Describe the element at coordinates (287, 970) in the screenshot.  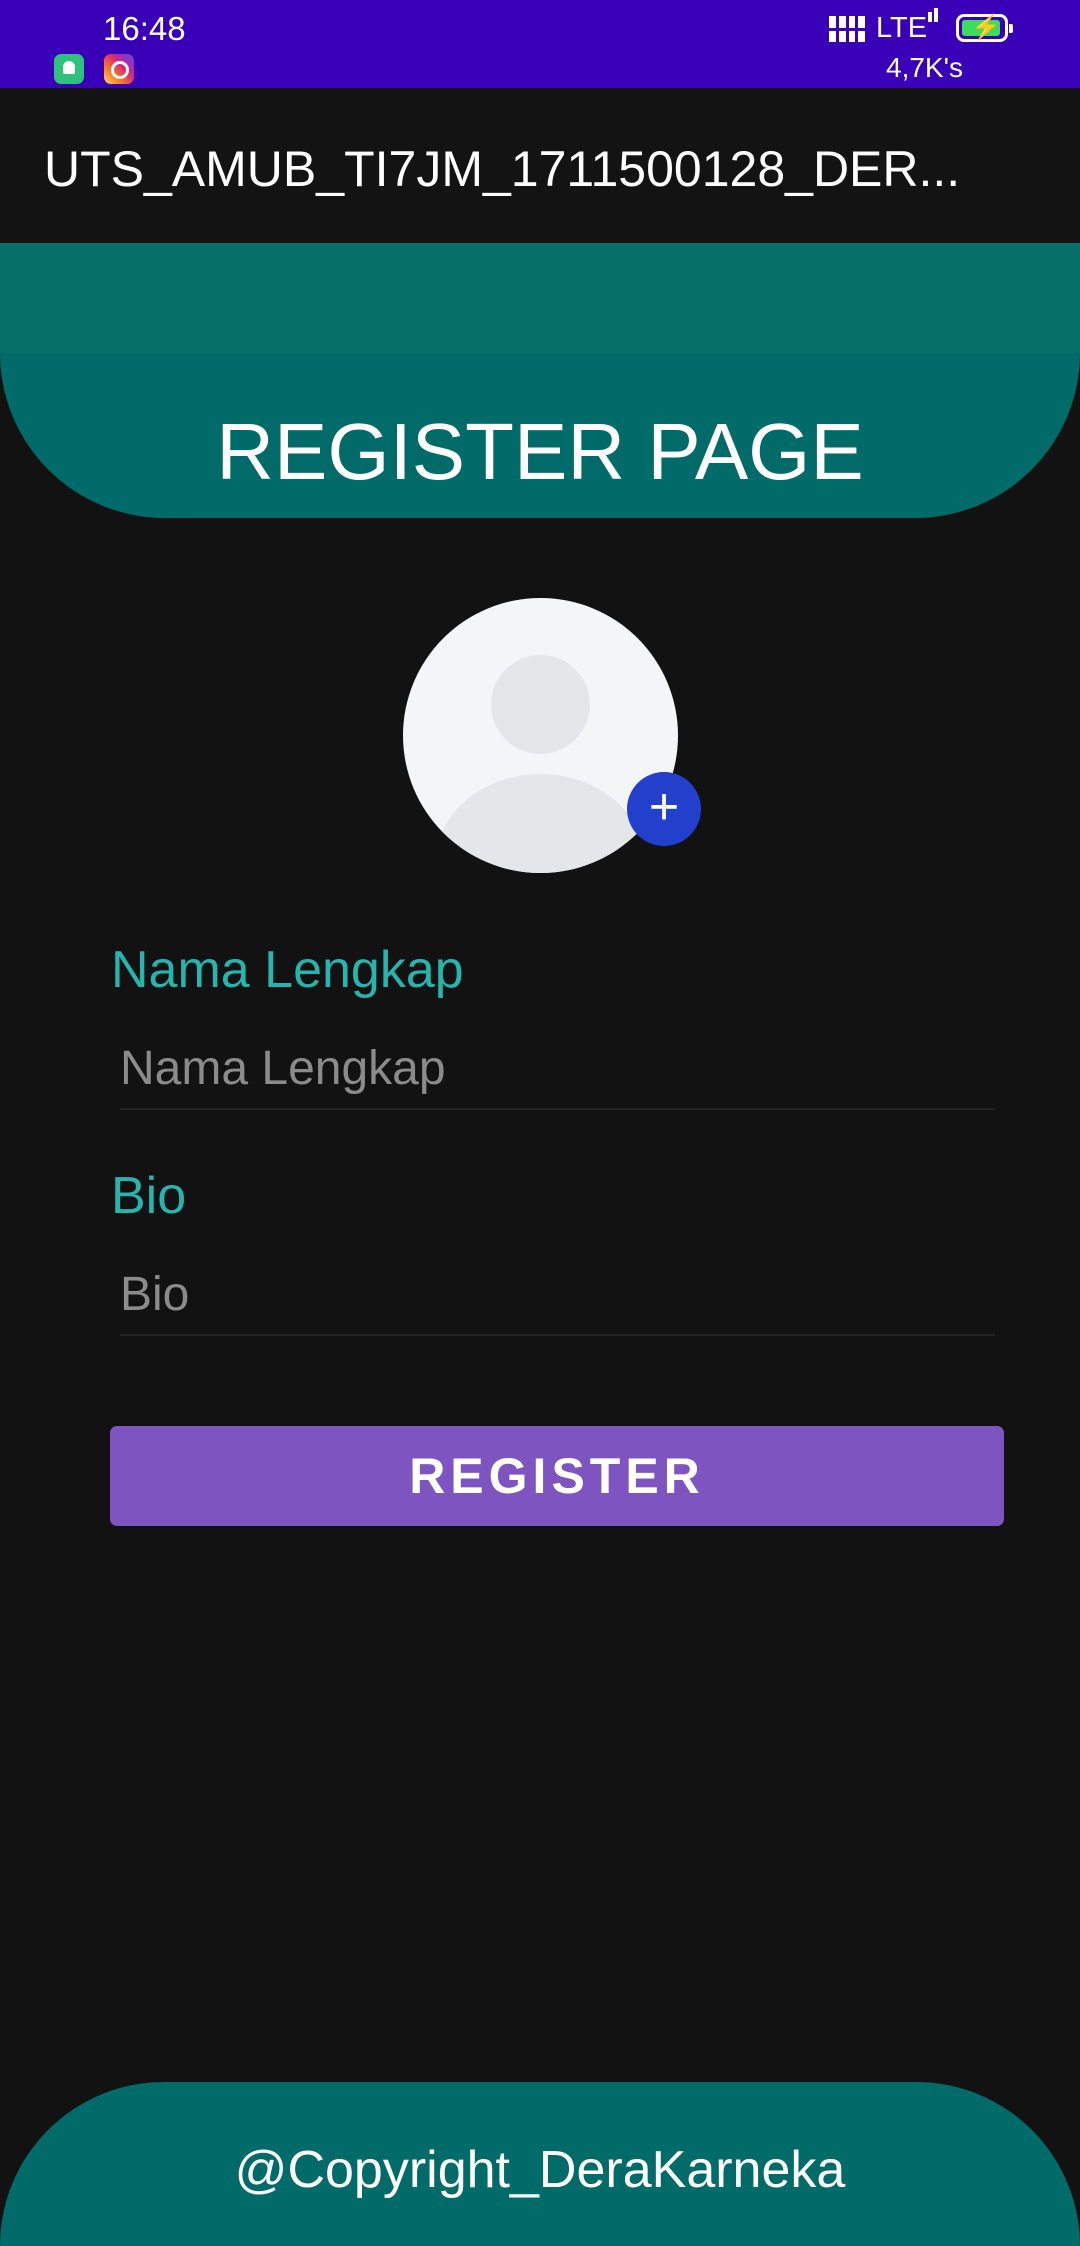
I see `name-label: Nama Lengkap` at that location.